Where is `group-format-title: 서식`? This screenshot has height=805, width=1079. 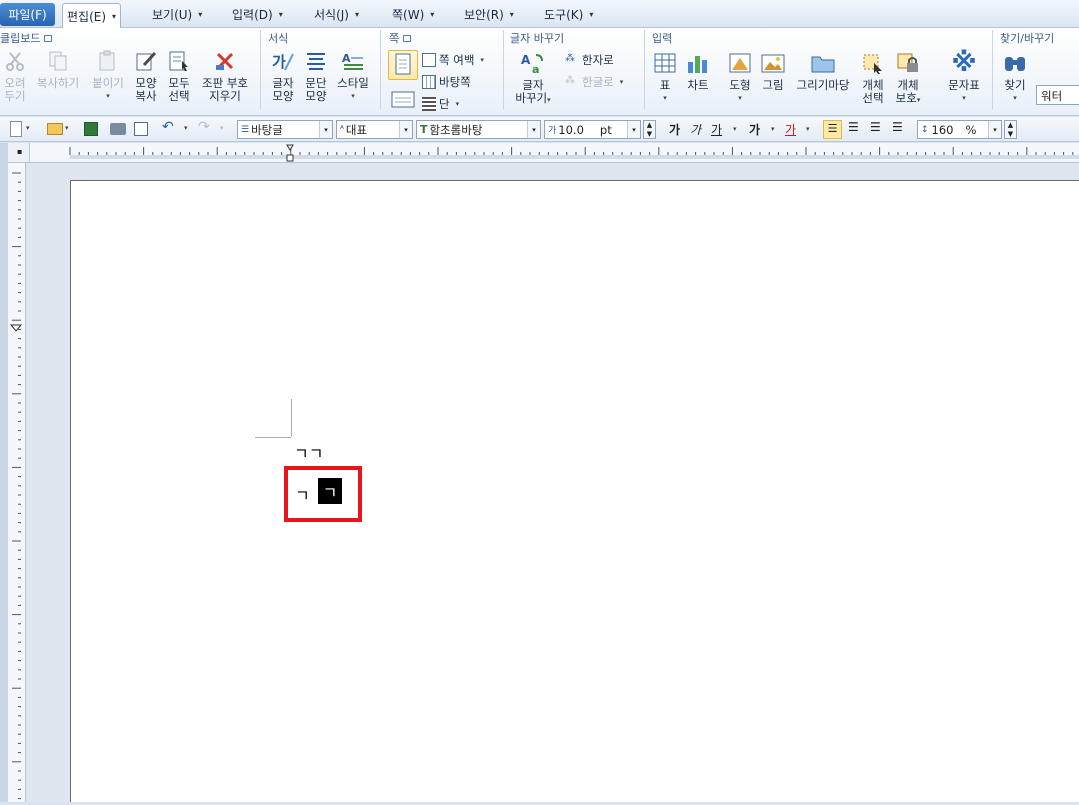 group-format-title: 서식 is located at coordinates (278, 38).